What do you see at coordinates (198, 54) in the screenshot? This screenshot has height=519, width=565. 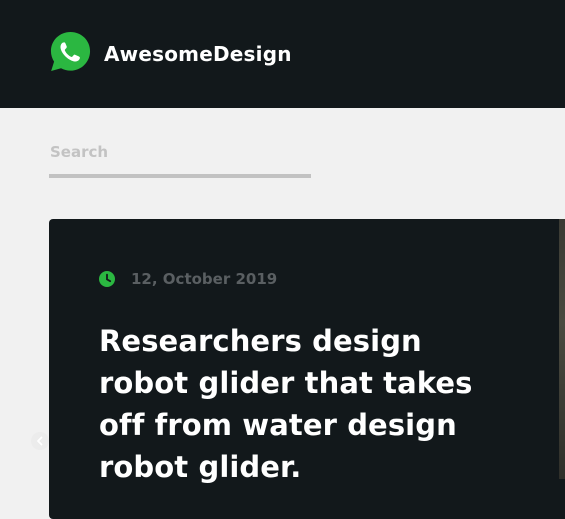 I see `brand-name: AwesomeDesign` at bounding box center [198, 54].